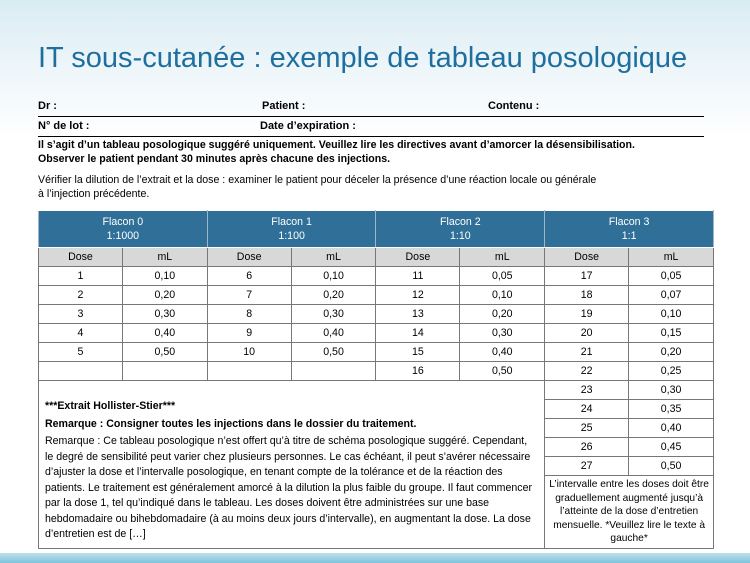  I want to click on column-header-row: Dose mL Dose mL Dose mL Dose mL, so click(376, 257).